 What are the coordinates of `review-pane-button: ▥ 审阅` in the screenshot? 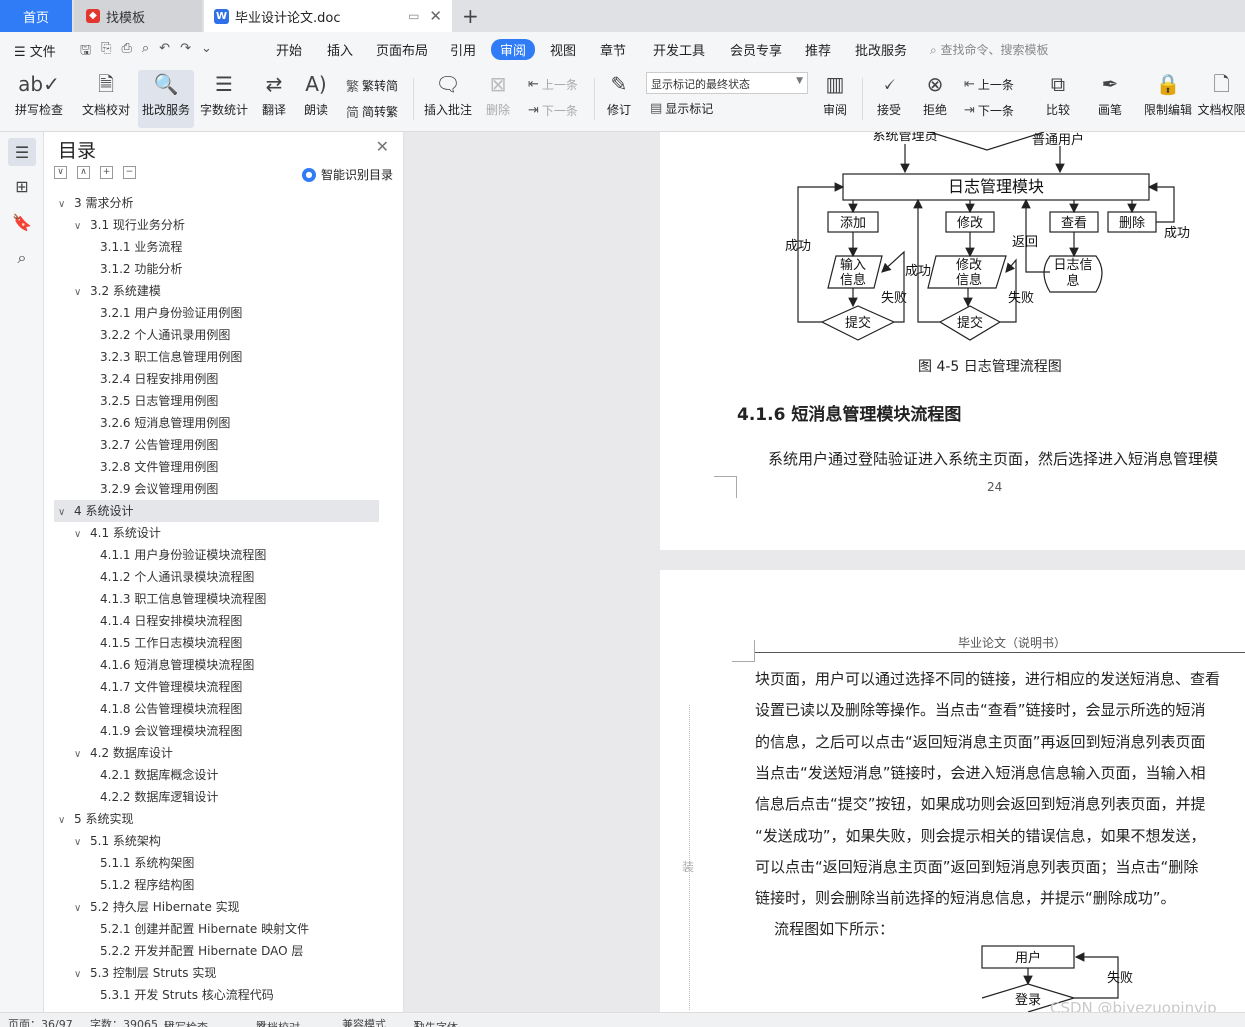 It's located at (835, 99).